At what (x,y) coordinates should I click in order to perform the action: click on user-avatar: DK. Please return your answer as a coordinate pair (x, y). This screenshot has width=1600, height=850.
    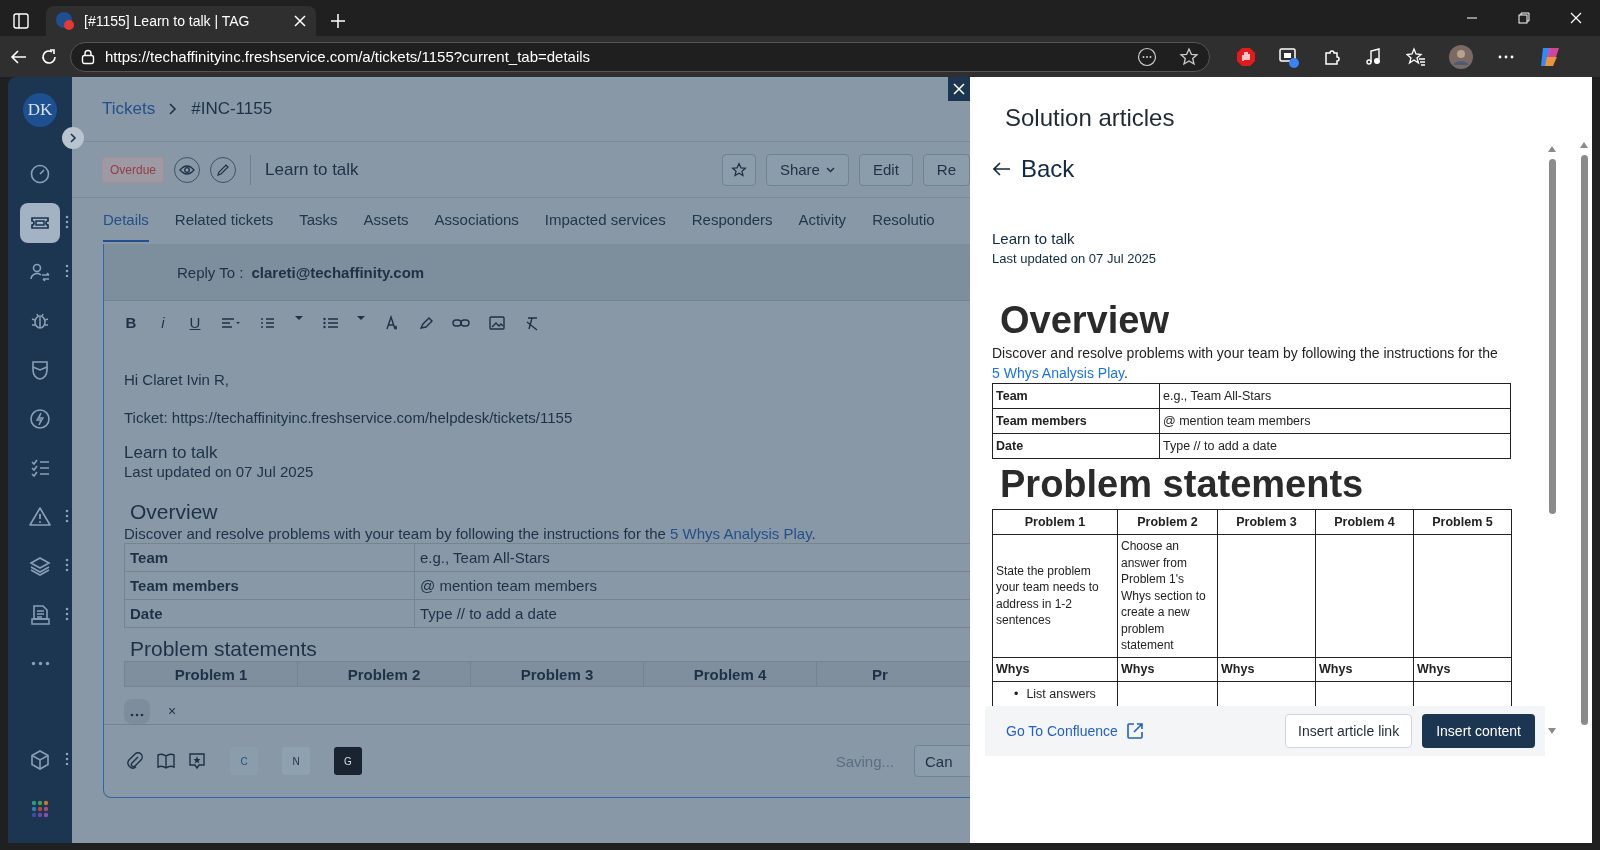
    Looking at the image, I should click on (40, 110).